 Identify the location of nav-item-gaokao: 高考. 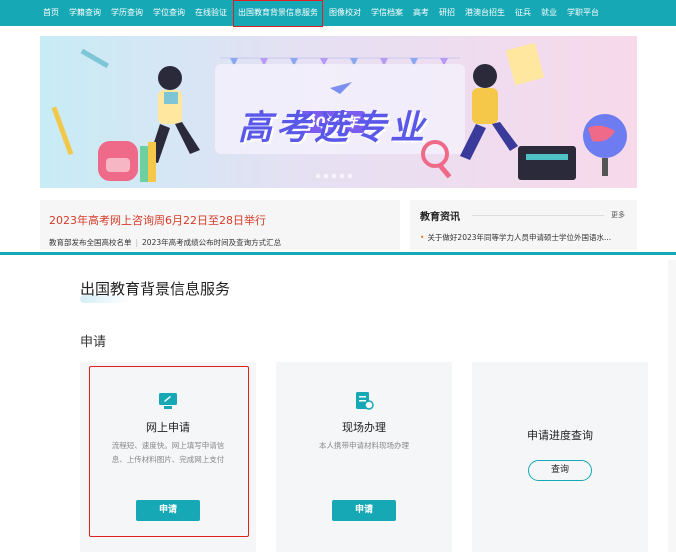
(421, 13).